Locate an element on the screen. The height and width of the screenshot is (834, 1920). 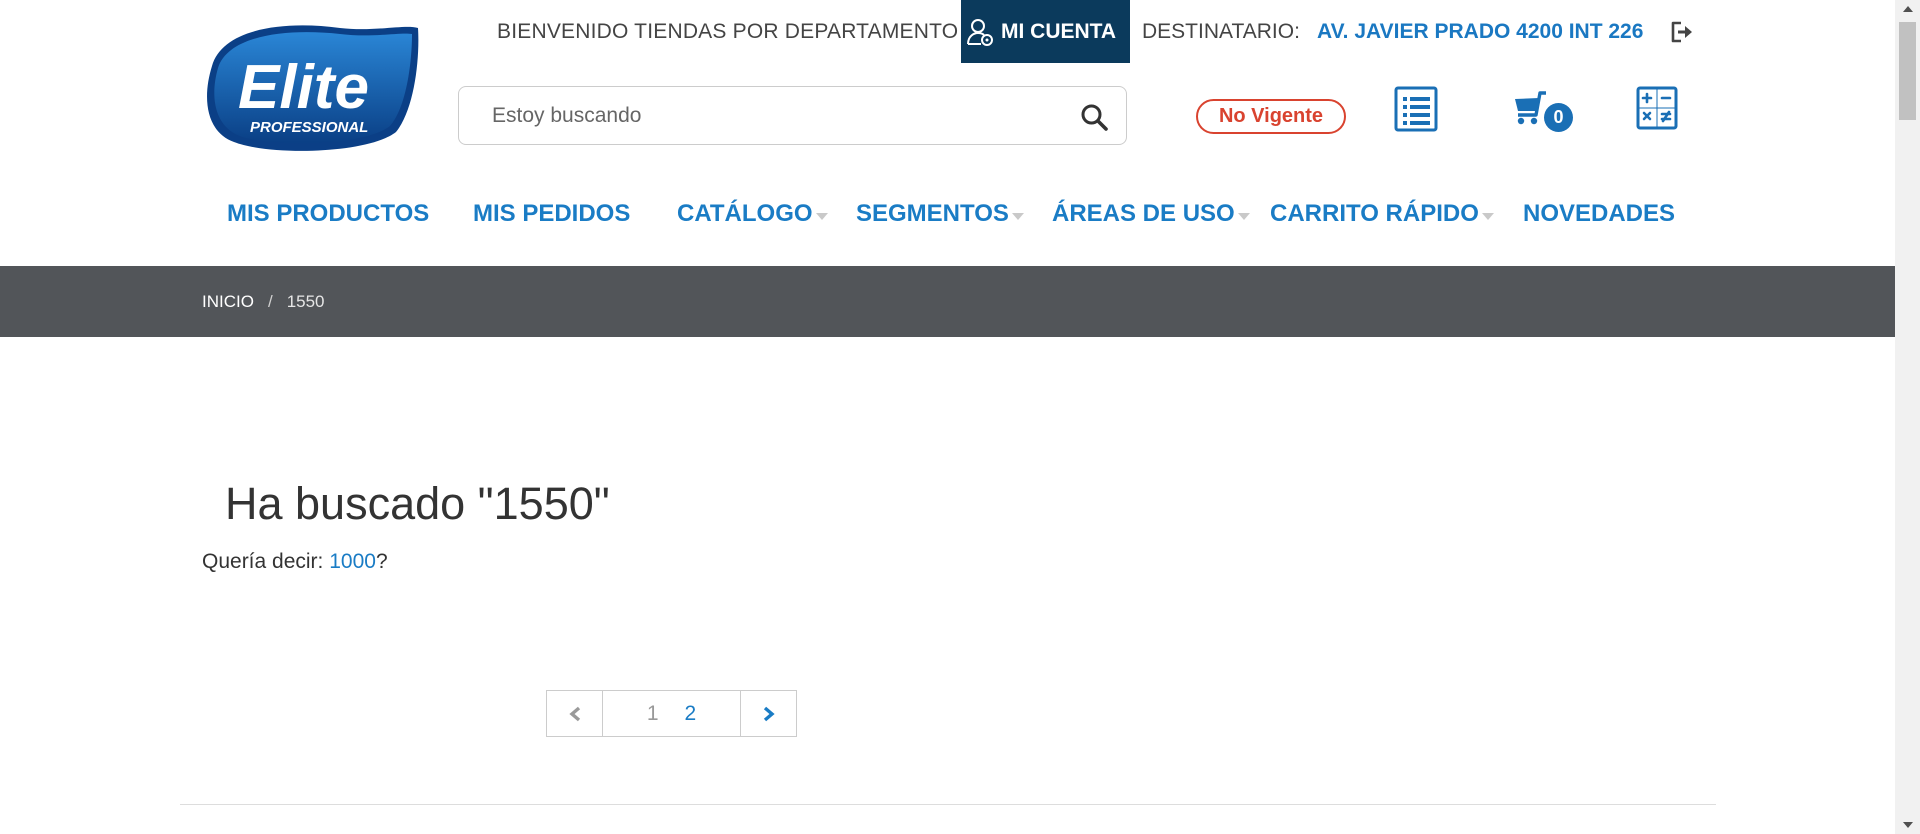
suggest-prefix: Quería decir: is located at coordinates (266, 561).